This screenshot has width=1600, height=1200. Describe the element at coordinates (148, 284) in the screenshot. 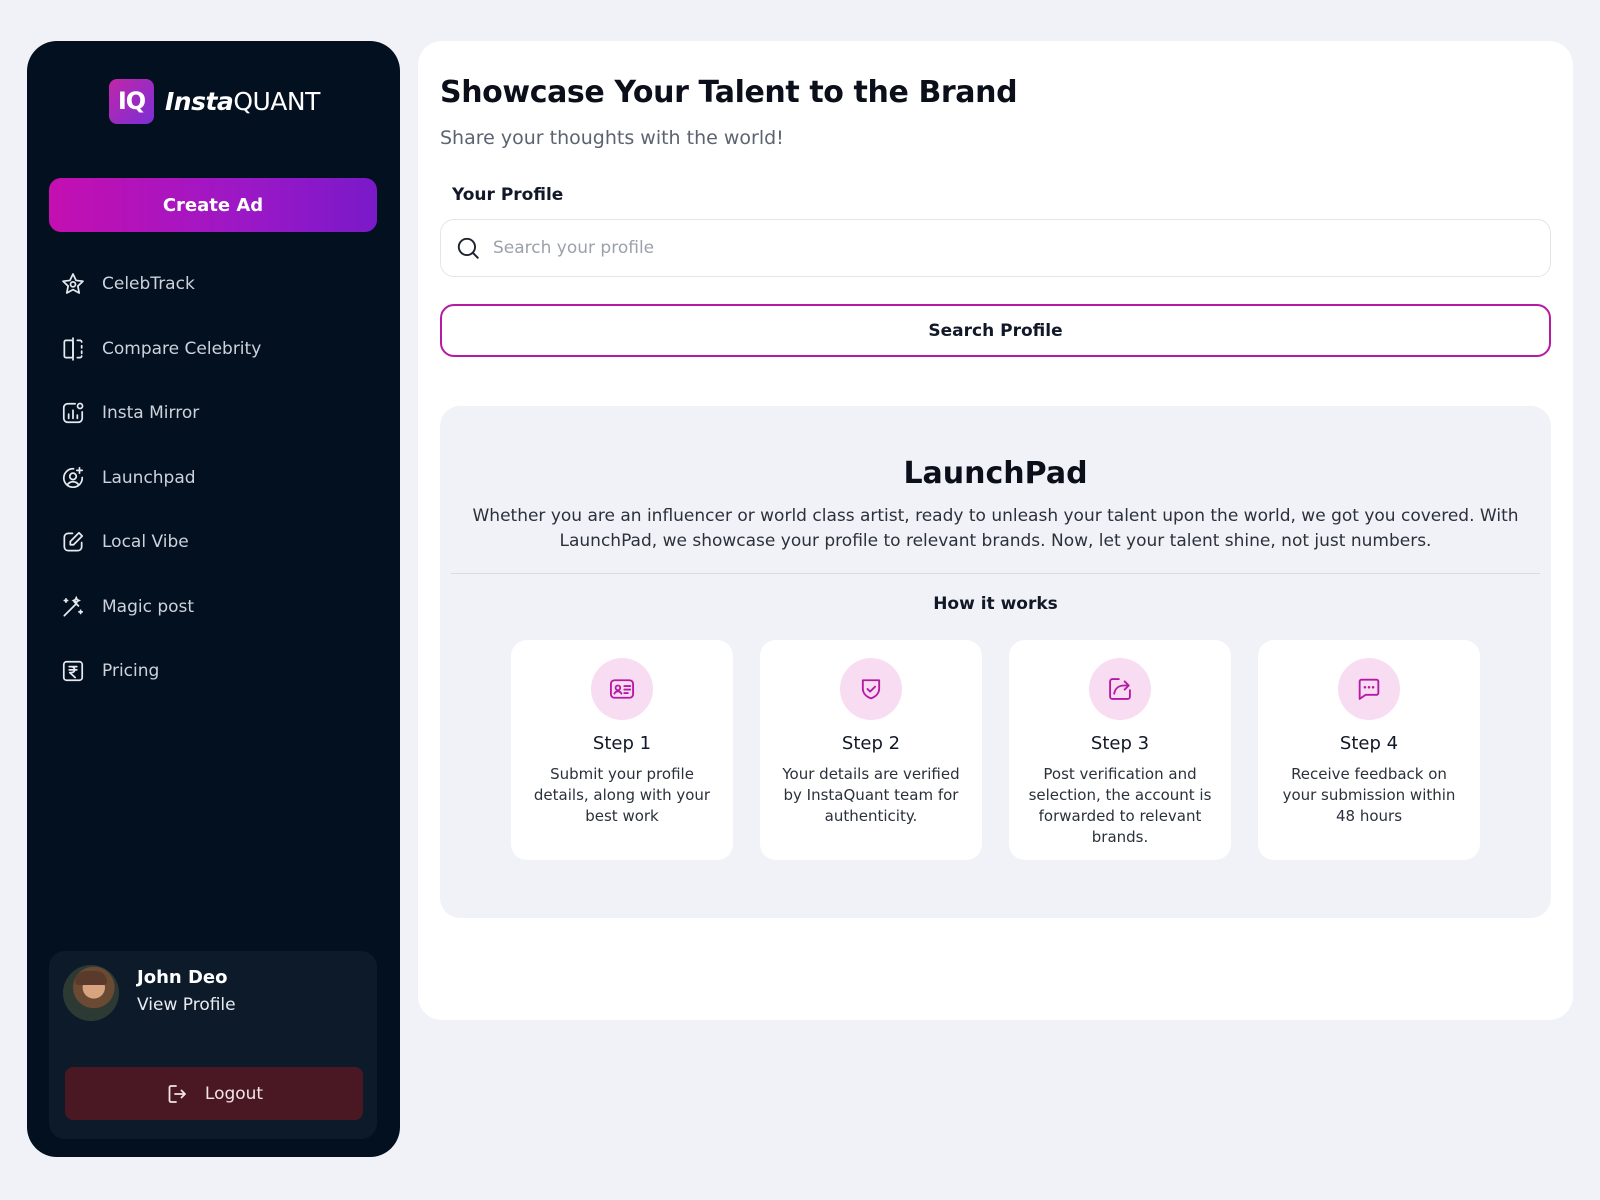

I see `sidebar-item-label: CelebTrack` at that location.